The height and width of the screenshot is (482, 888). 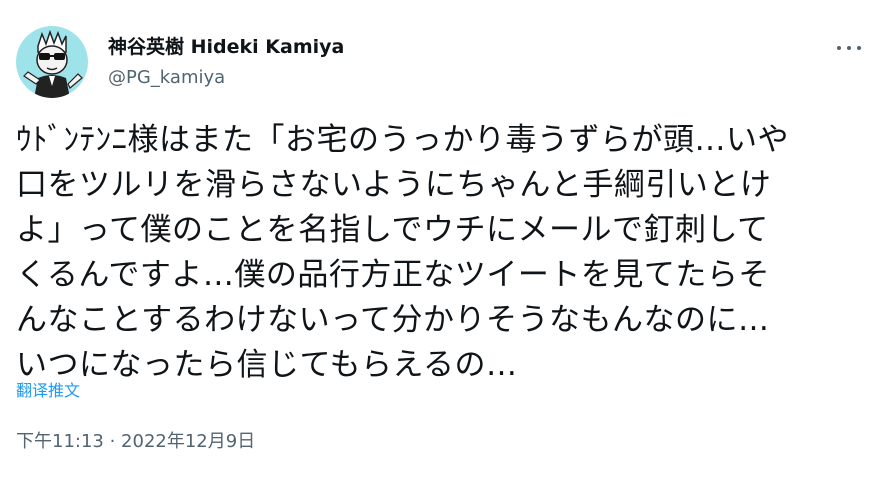 I want to click on more-options-button, so click(x=849, y=48).